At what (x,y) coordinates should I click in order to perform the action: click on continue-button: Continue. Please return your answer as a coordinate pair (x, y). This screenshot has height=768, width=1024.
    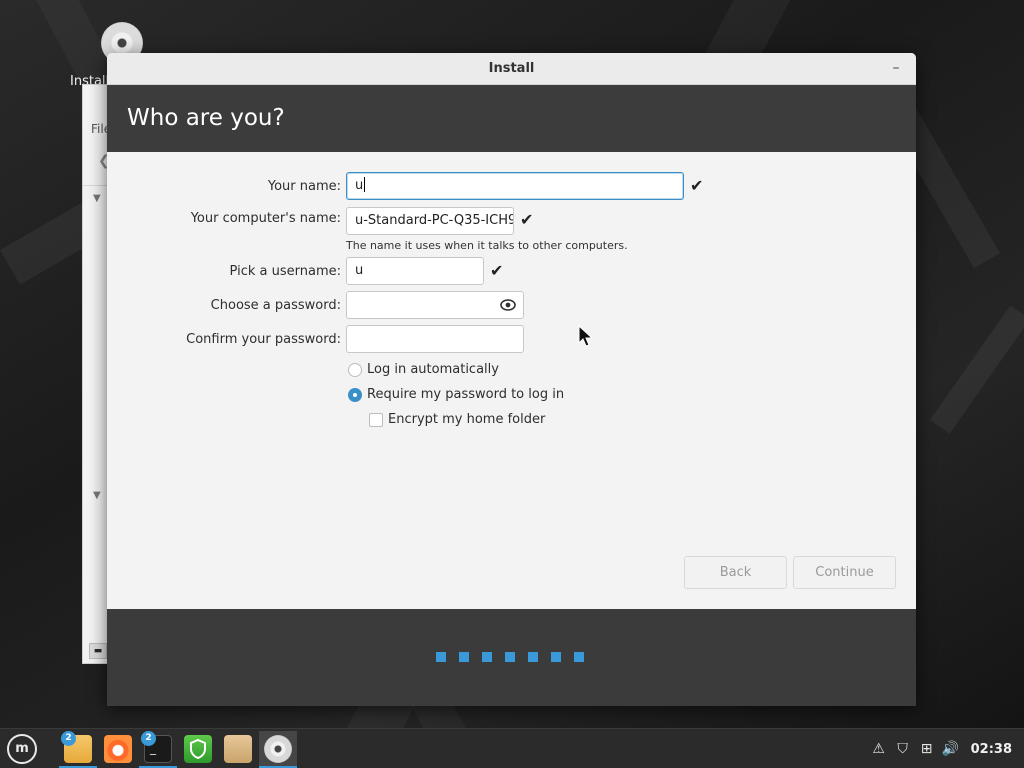
    Looking at the image, I should click on (844, 572).